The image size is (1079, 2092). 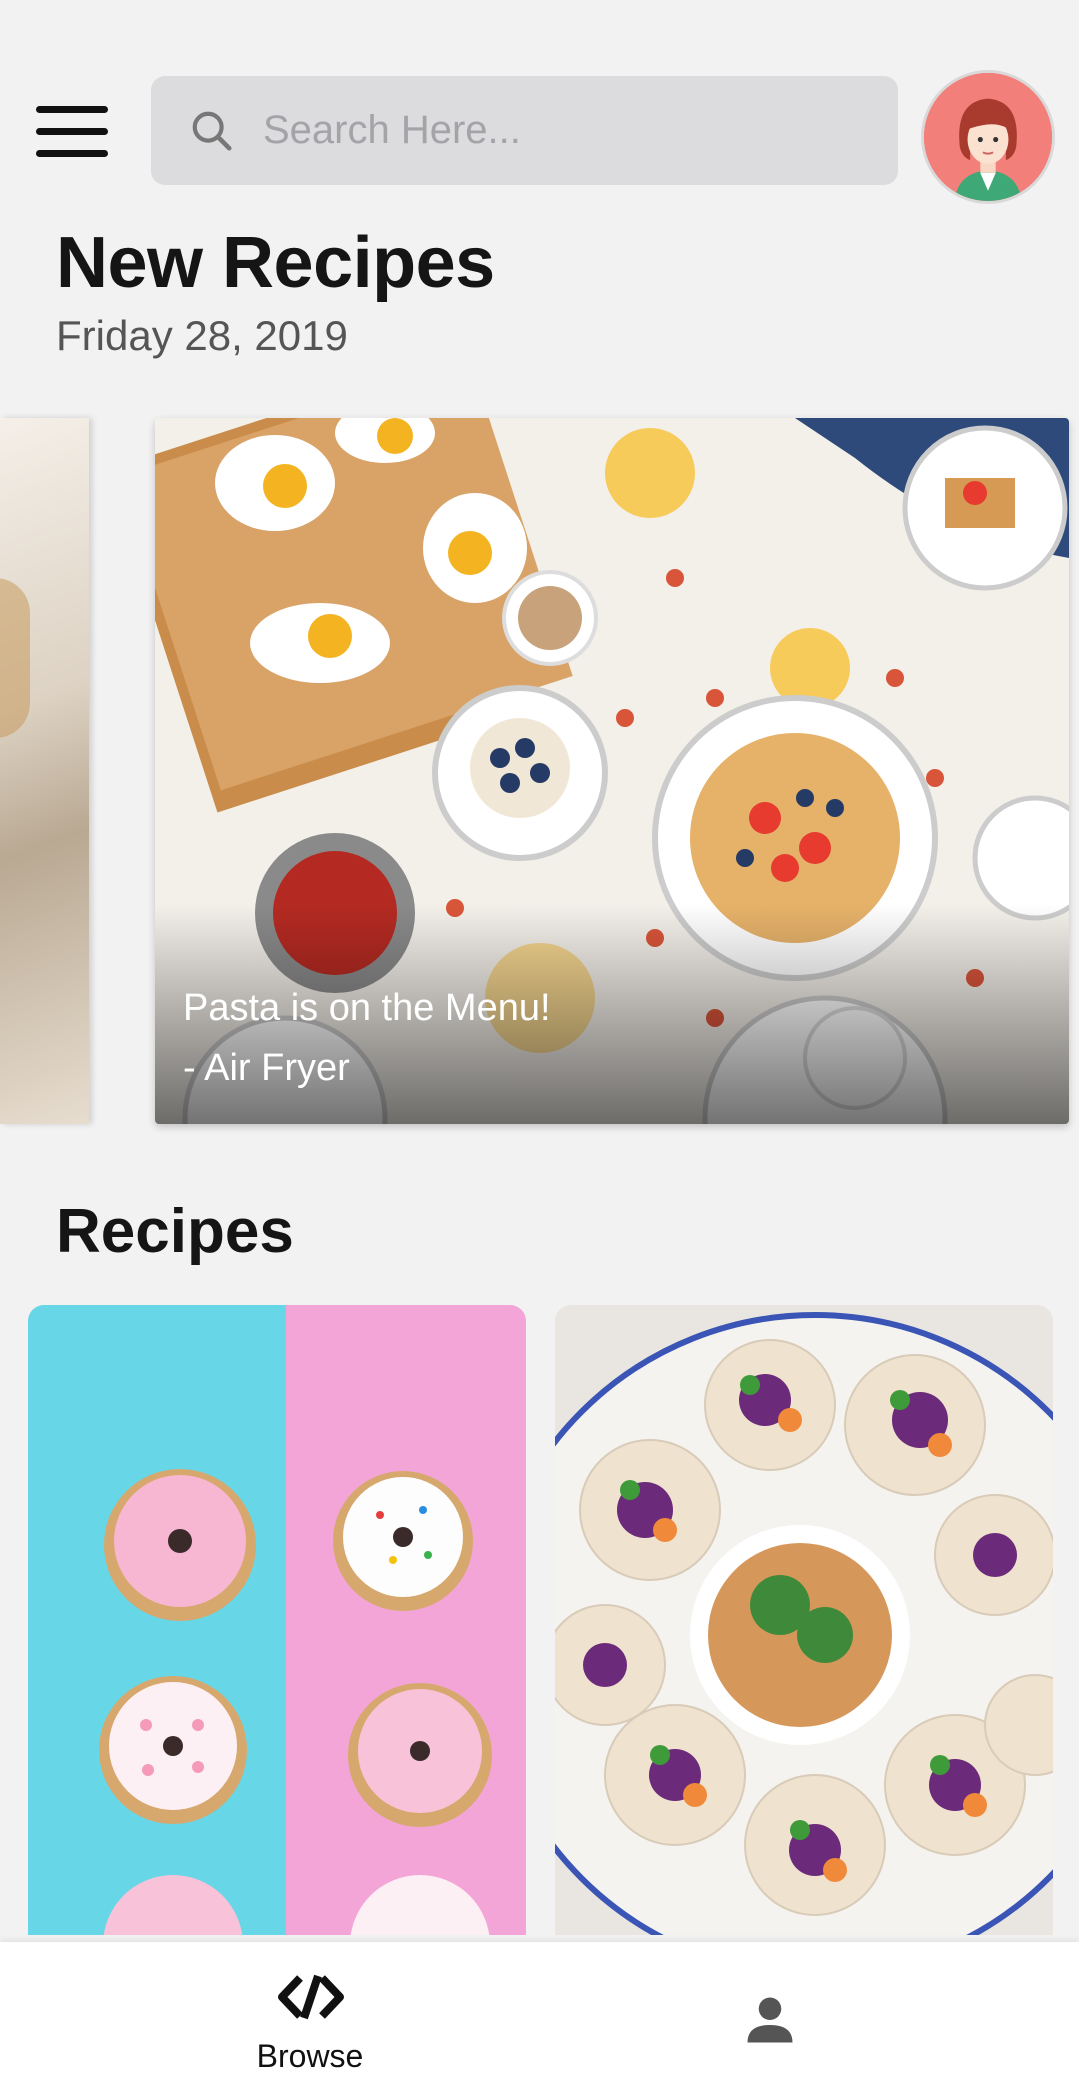 I want to click on search-bar, so click(x=524, y=130).